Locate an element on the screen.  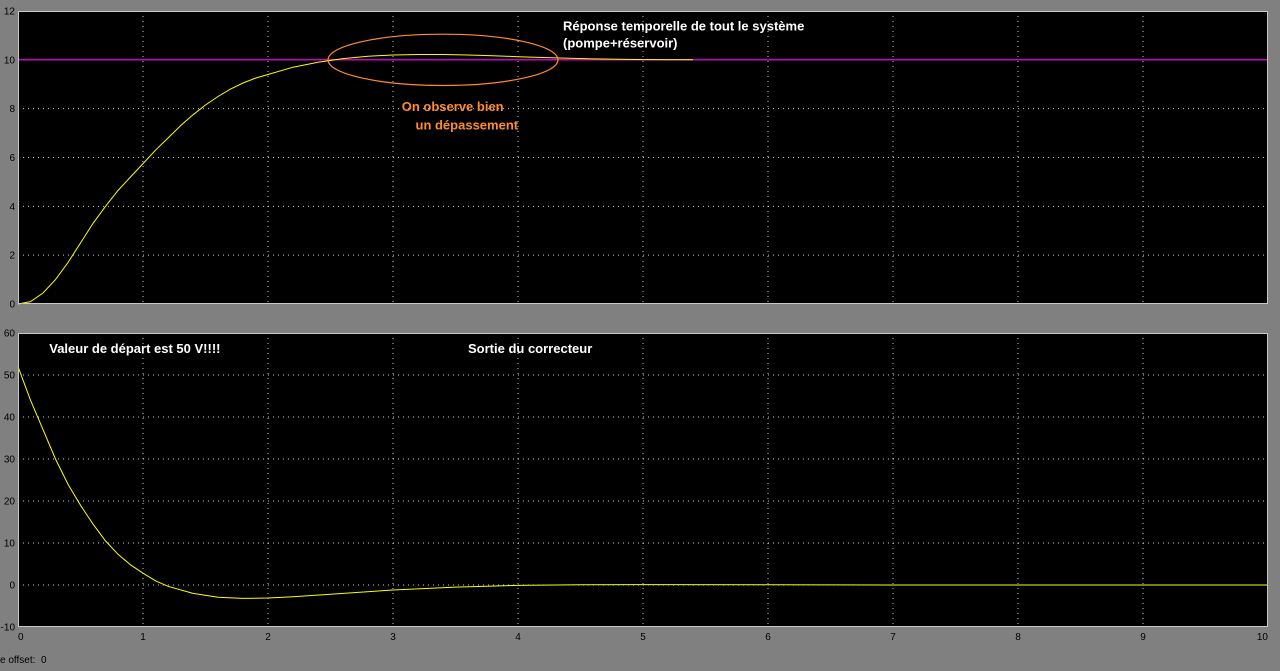
x-tick-label: 9 is located at coordinates (1143, 637).